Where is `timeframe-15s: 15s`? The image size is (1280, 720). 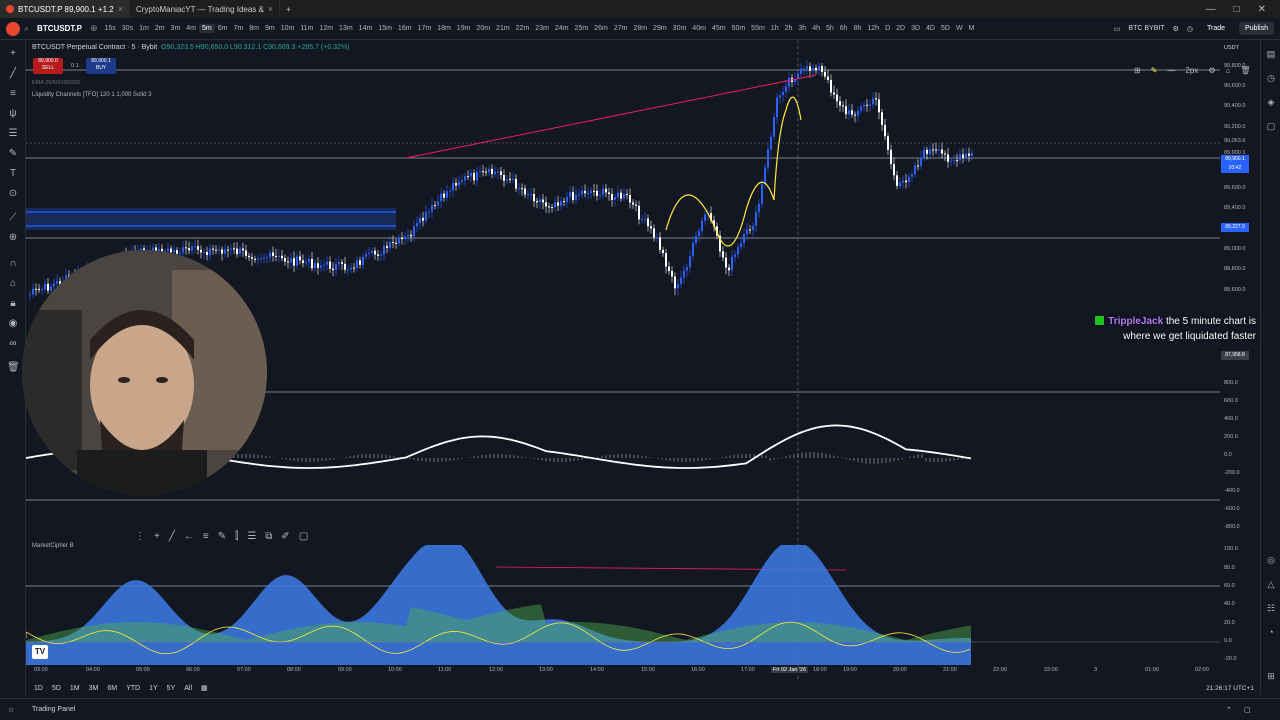
timeframe-15s: 15s is located at coordinates (109, 28).